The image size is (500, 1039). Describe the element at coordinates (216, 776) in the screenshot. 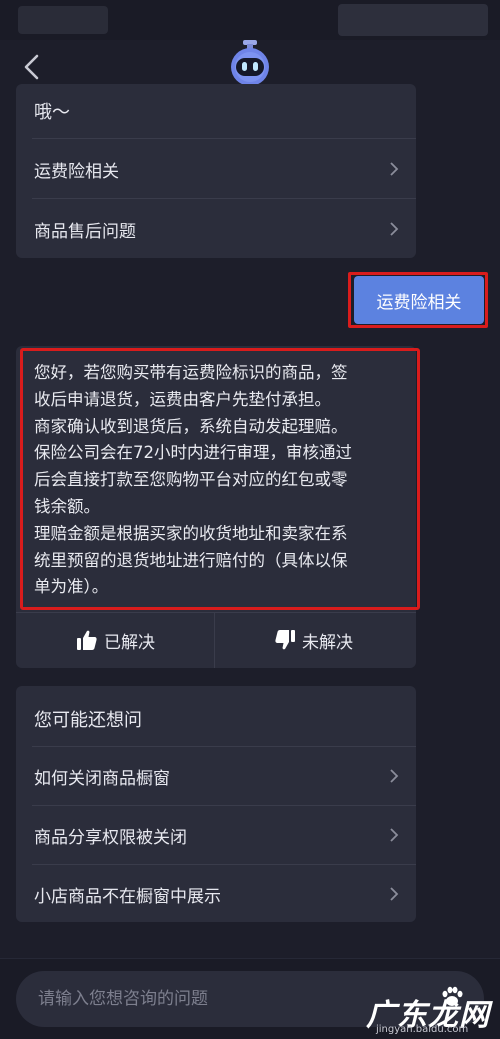

I see `suggestion-item: 如何关闭商品橱窗` at that location.